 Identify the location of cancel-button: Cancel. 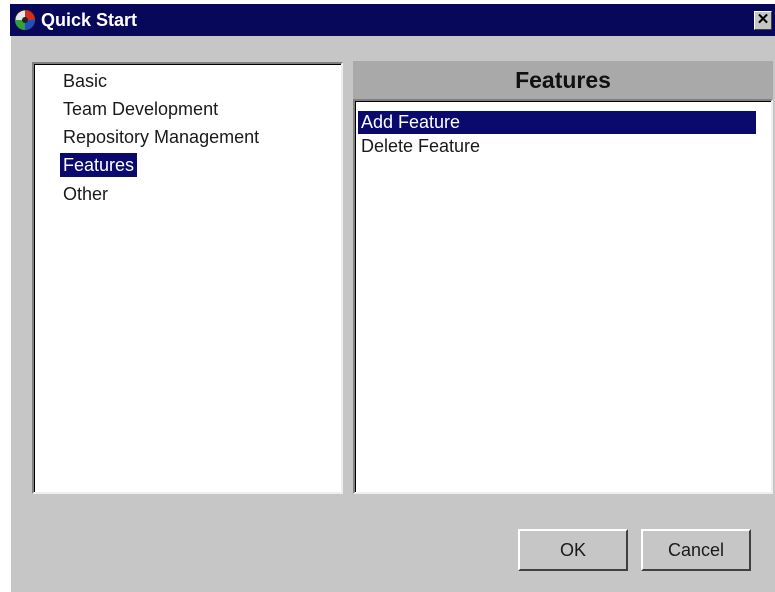
(696, 550).